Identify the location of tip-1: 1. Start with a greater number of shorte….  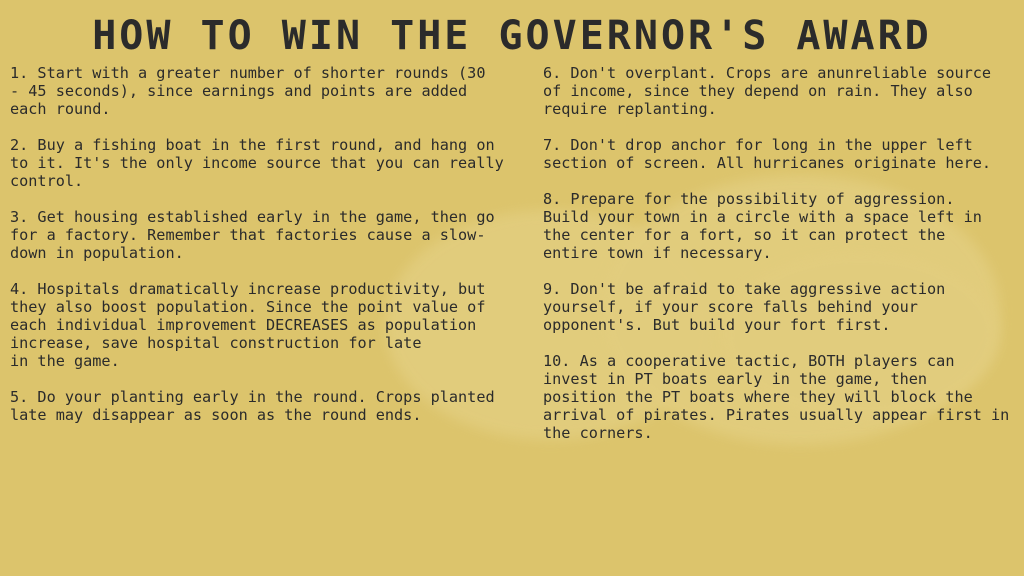
(248, 91).